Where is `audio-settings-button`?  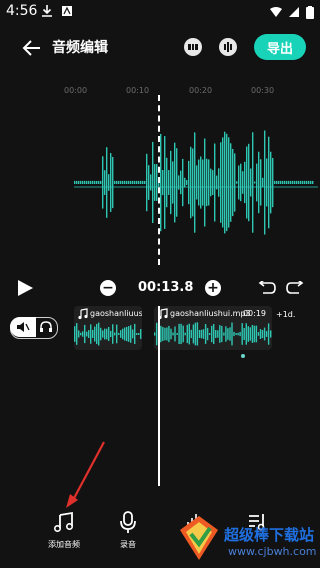
audio-settings-button is located at coordinates (228, 47).